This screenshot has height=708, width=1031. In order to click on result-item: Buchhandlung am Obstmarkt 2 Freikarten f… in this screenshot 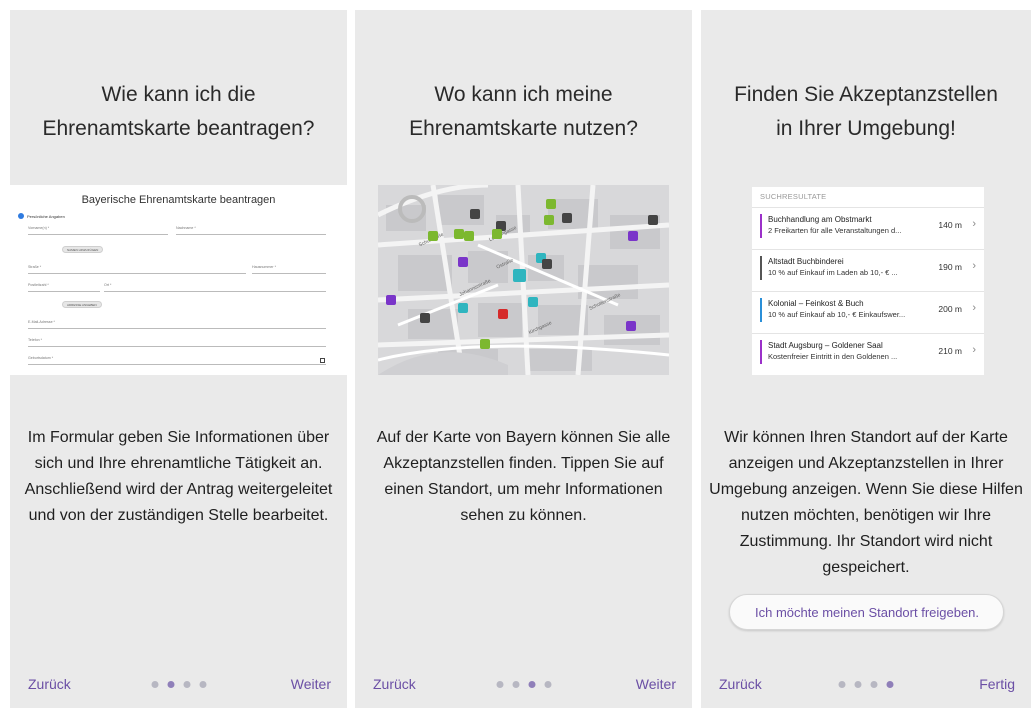, I will do `click(868, 227)`.